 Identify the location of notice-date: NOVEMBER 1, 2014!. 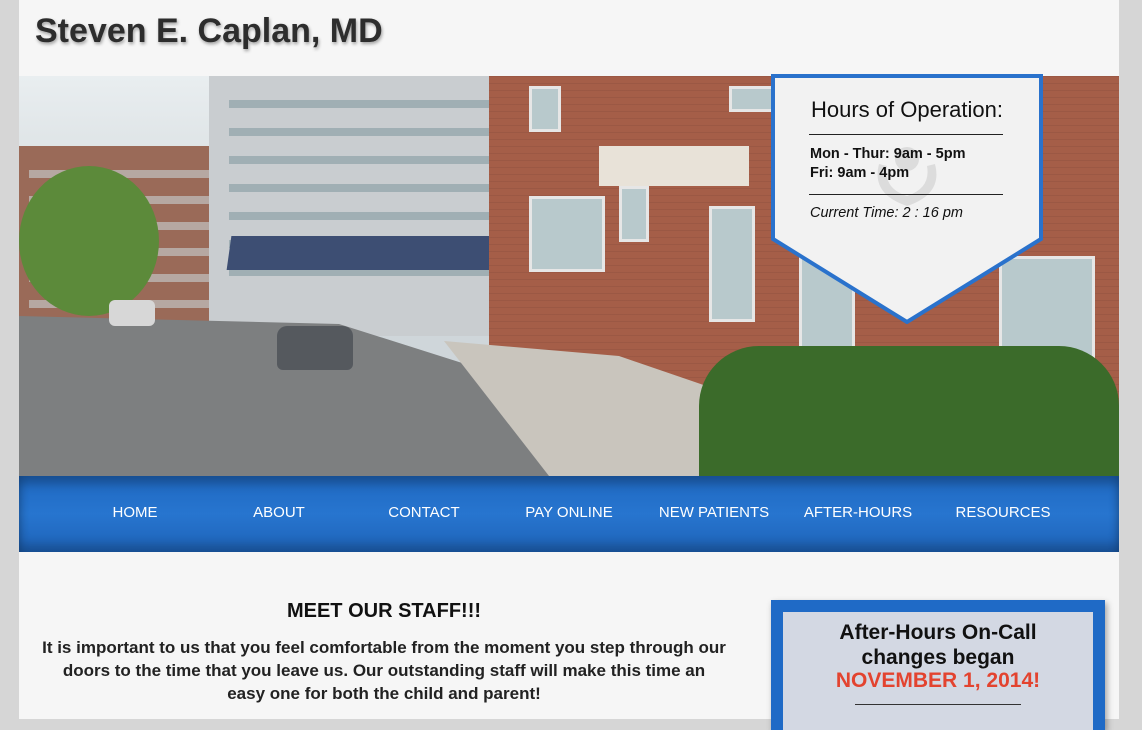
(938, 680).